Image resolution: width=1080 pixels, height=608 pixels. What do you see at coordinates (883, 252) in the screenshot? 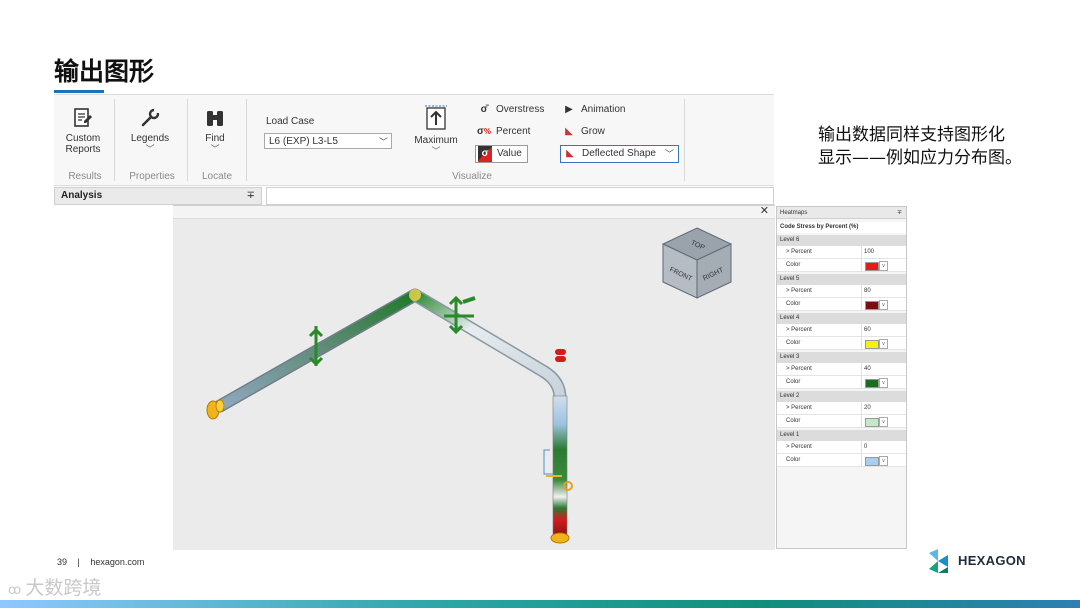
I see `percent-value-field: 100` at bounding box center [883, 252].